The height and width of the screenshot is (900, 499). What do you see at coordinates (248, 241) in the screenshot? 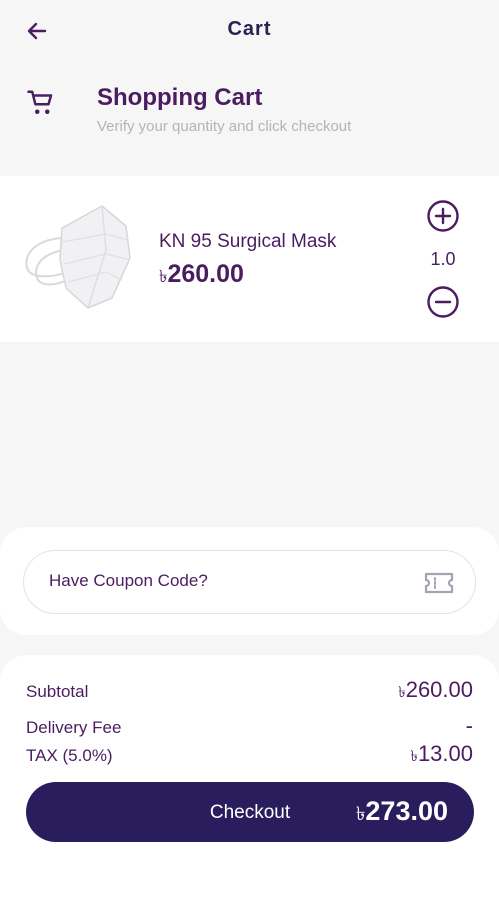
I see `product-name: KN 95 Surgical Mask` at bounding box center [248, 241].